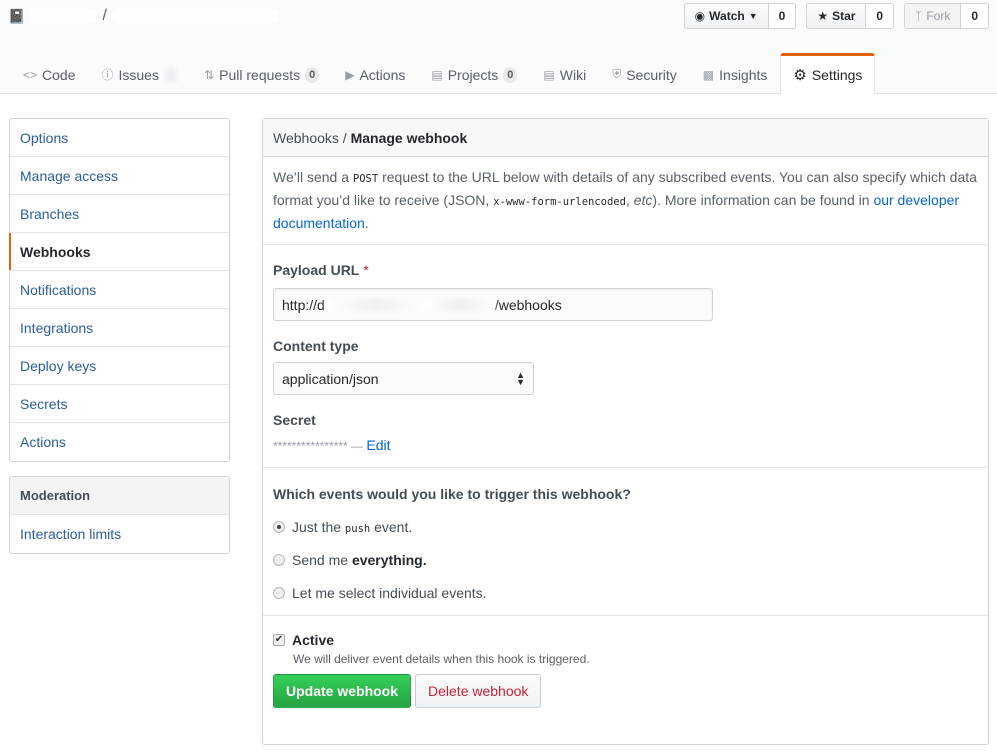  I want to click on option-bold-text: everything., so click(389, 560).